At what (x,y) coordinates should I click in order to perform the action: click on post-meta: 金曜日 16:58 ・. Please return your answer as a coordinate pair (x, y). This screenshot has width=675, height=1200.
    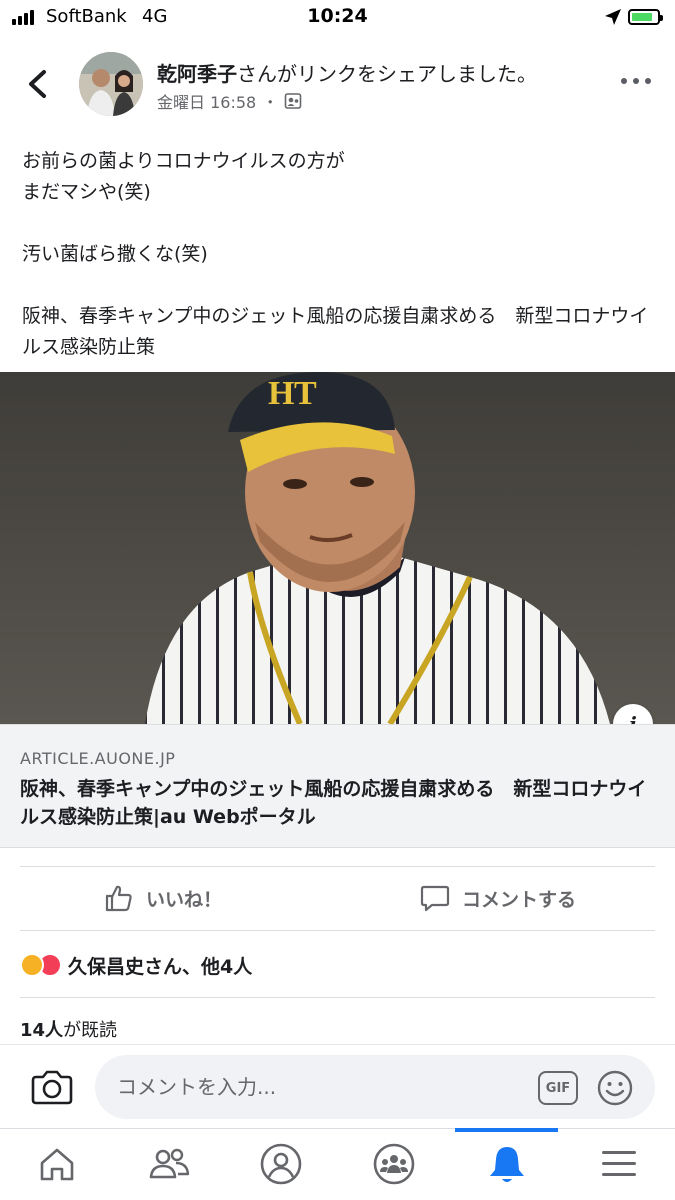
    Looking at the image, I should click on (229, 101).